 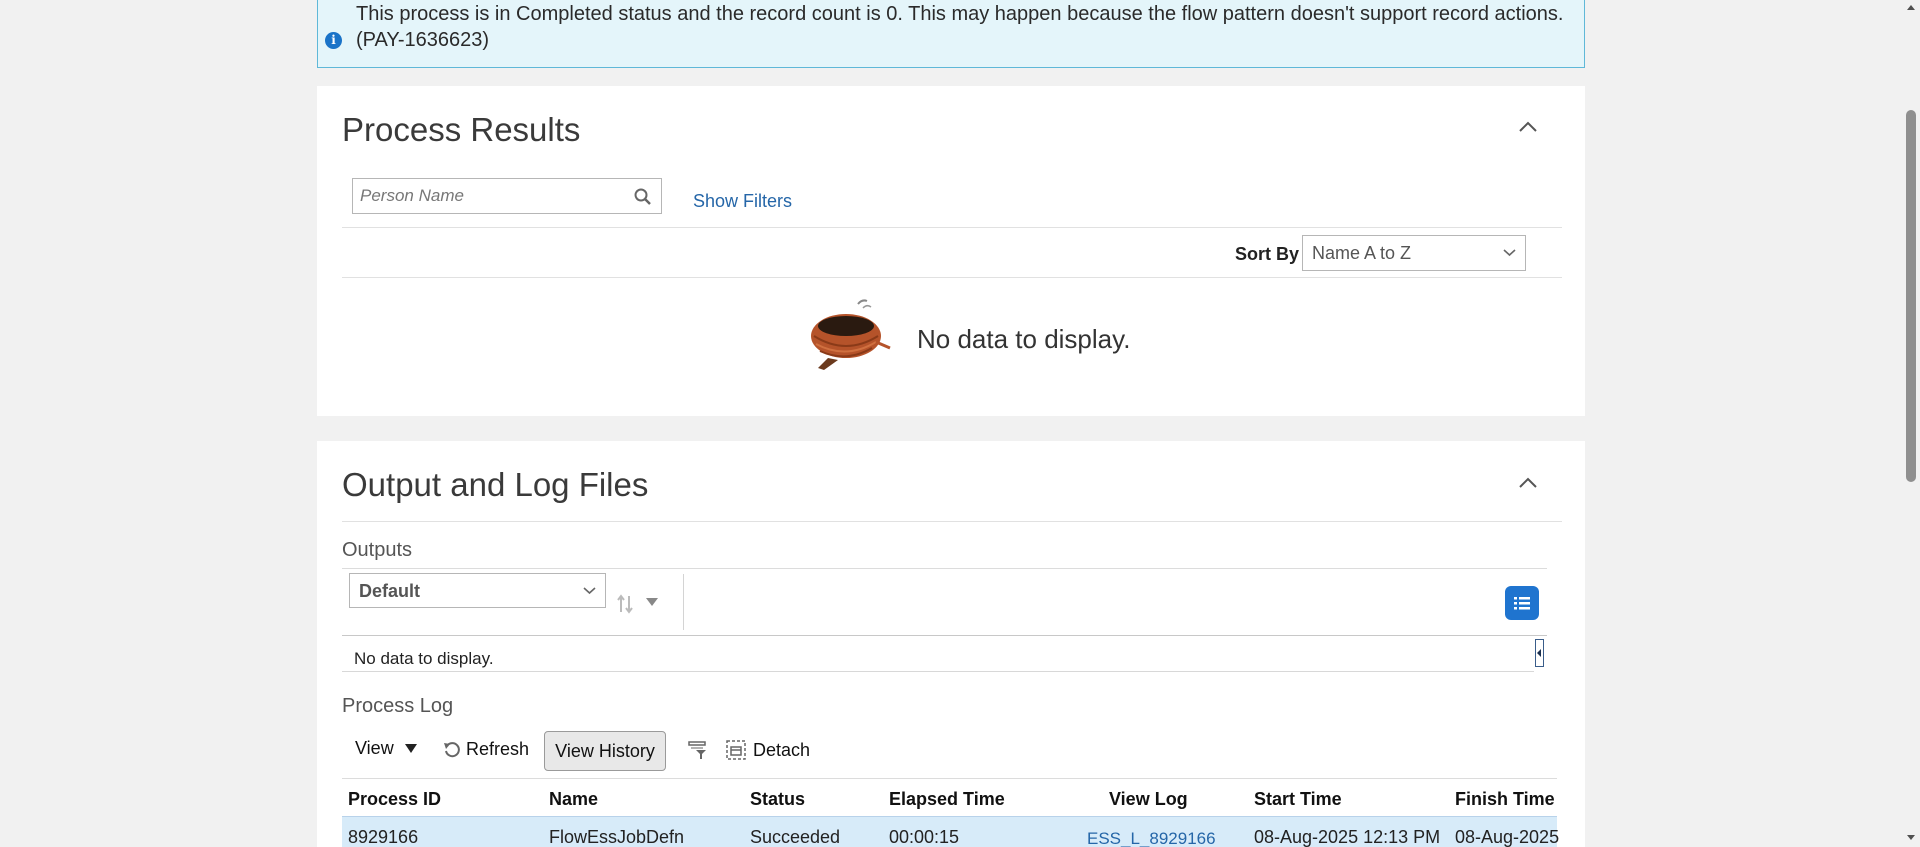 I want to click on query-by-example-icon, so click(x=698, y=750).